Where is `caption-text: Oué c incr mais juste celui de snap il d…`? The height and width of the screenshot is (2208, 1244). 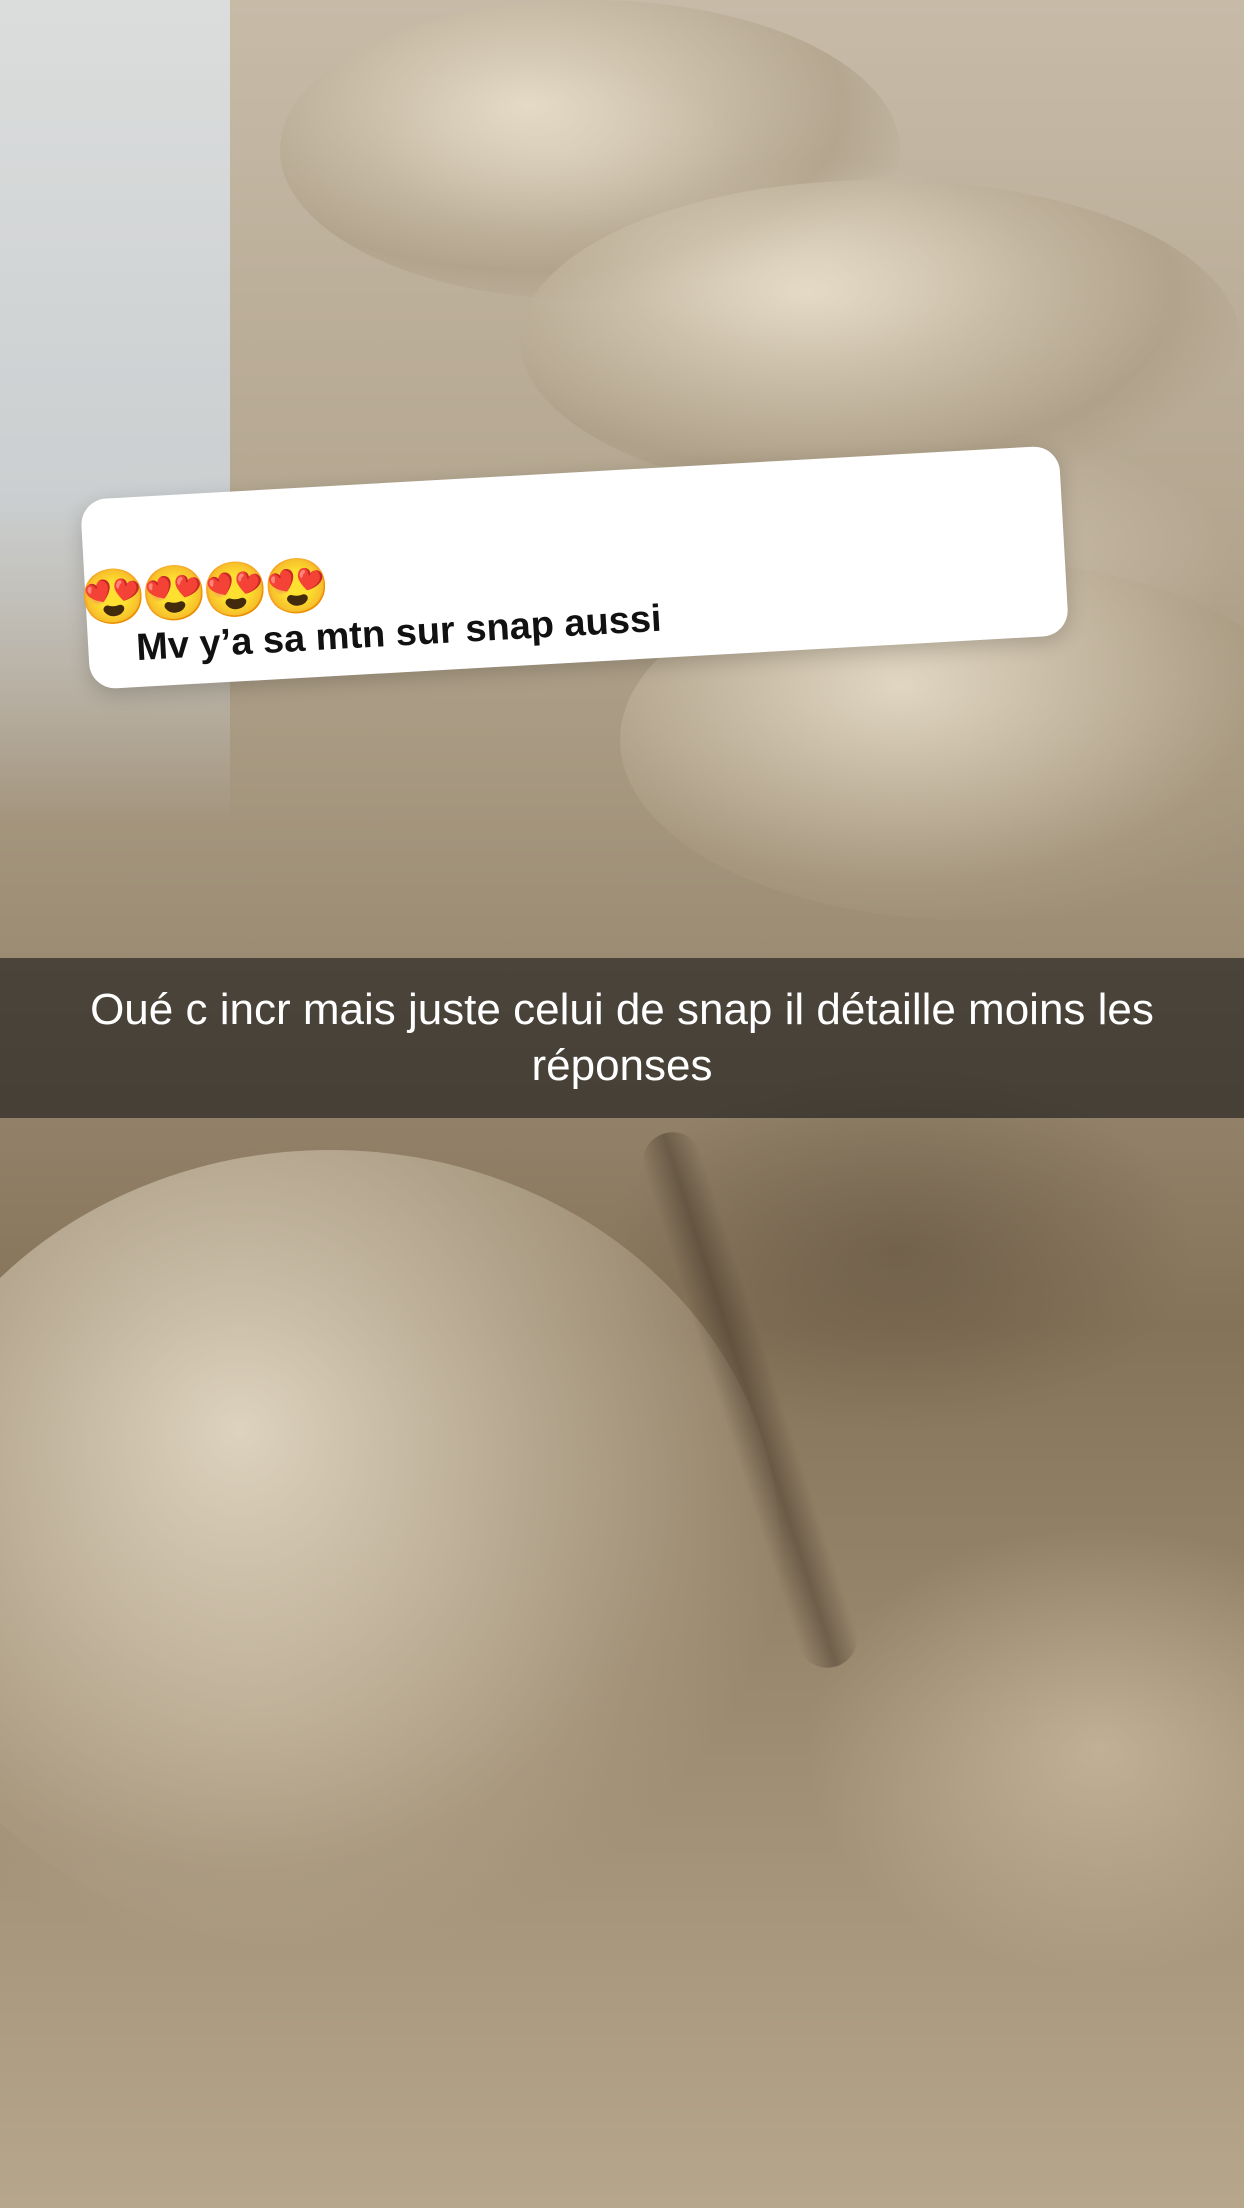 caption-text: Oué c incr mais juste celui de snap il d… is located at coordinates (622, 1037).